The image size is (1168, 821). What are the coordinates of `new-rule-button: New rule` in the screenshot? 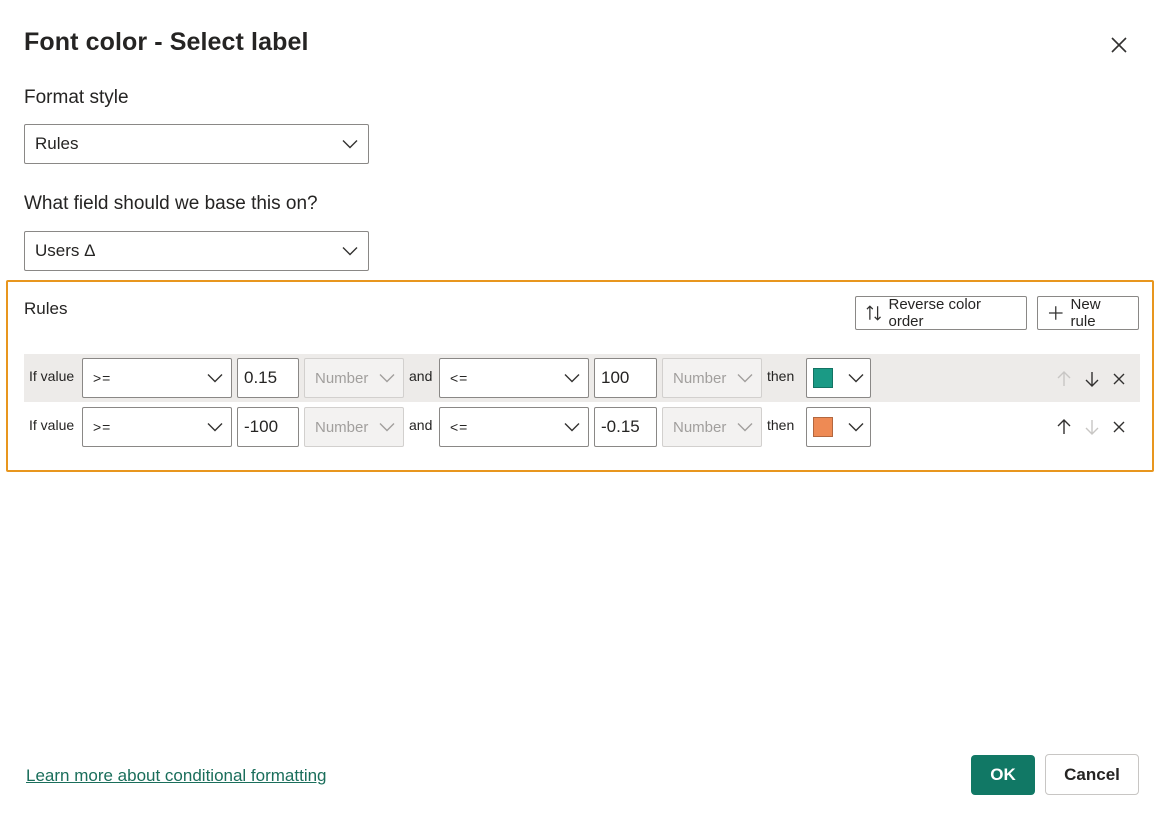 It's located at (1088, 313).